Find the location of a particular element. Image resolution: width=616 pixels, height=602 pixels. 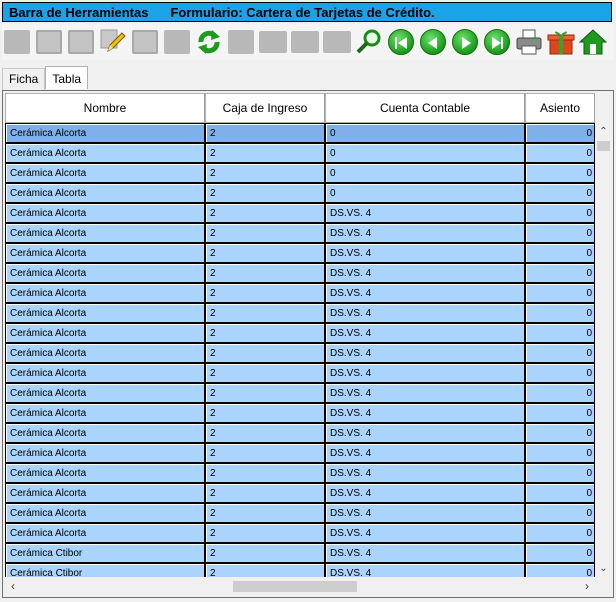

scroll-left-icon: ‹ is located at coordinates (13, 586).